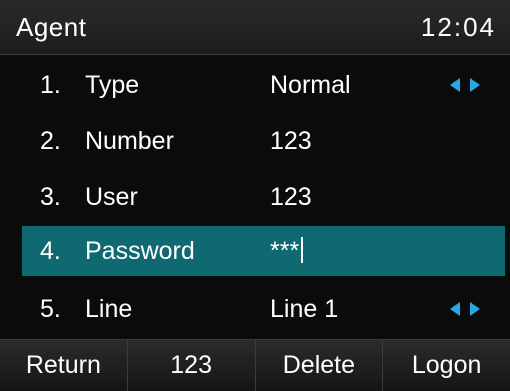 The width and height of the screenshot is (510, 391). Describe the element at coordinates (458, 27) in the screenshot. I see `clock: 12:04` at that location.